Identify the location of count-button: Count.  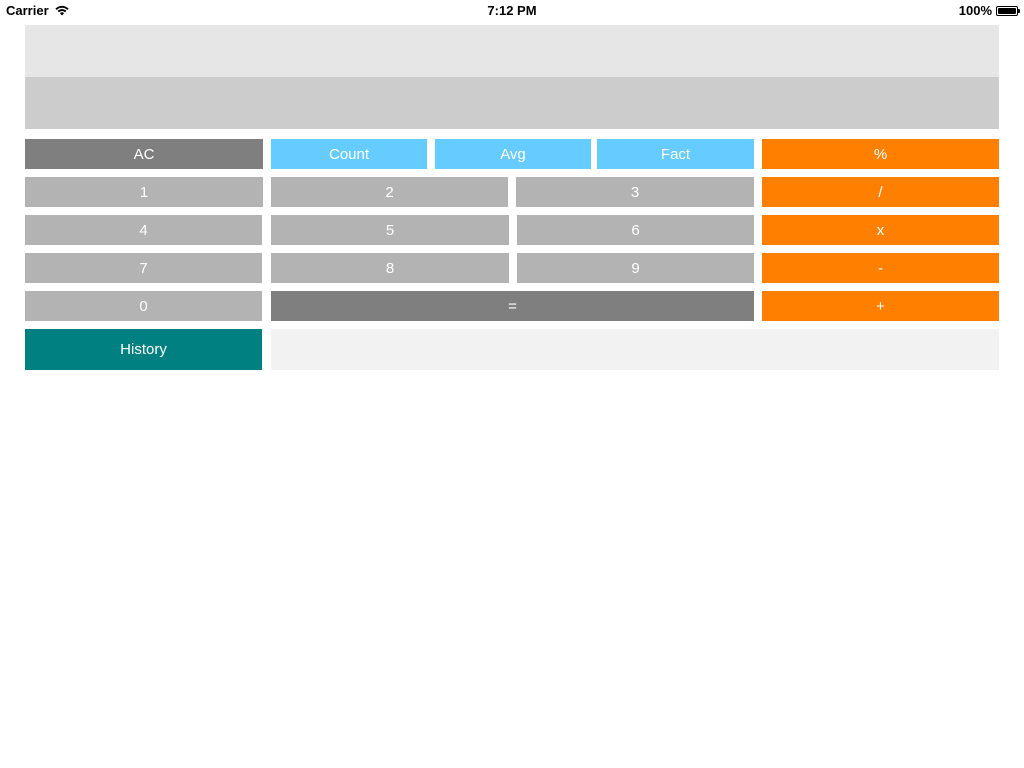
(349, 154).